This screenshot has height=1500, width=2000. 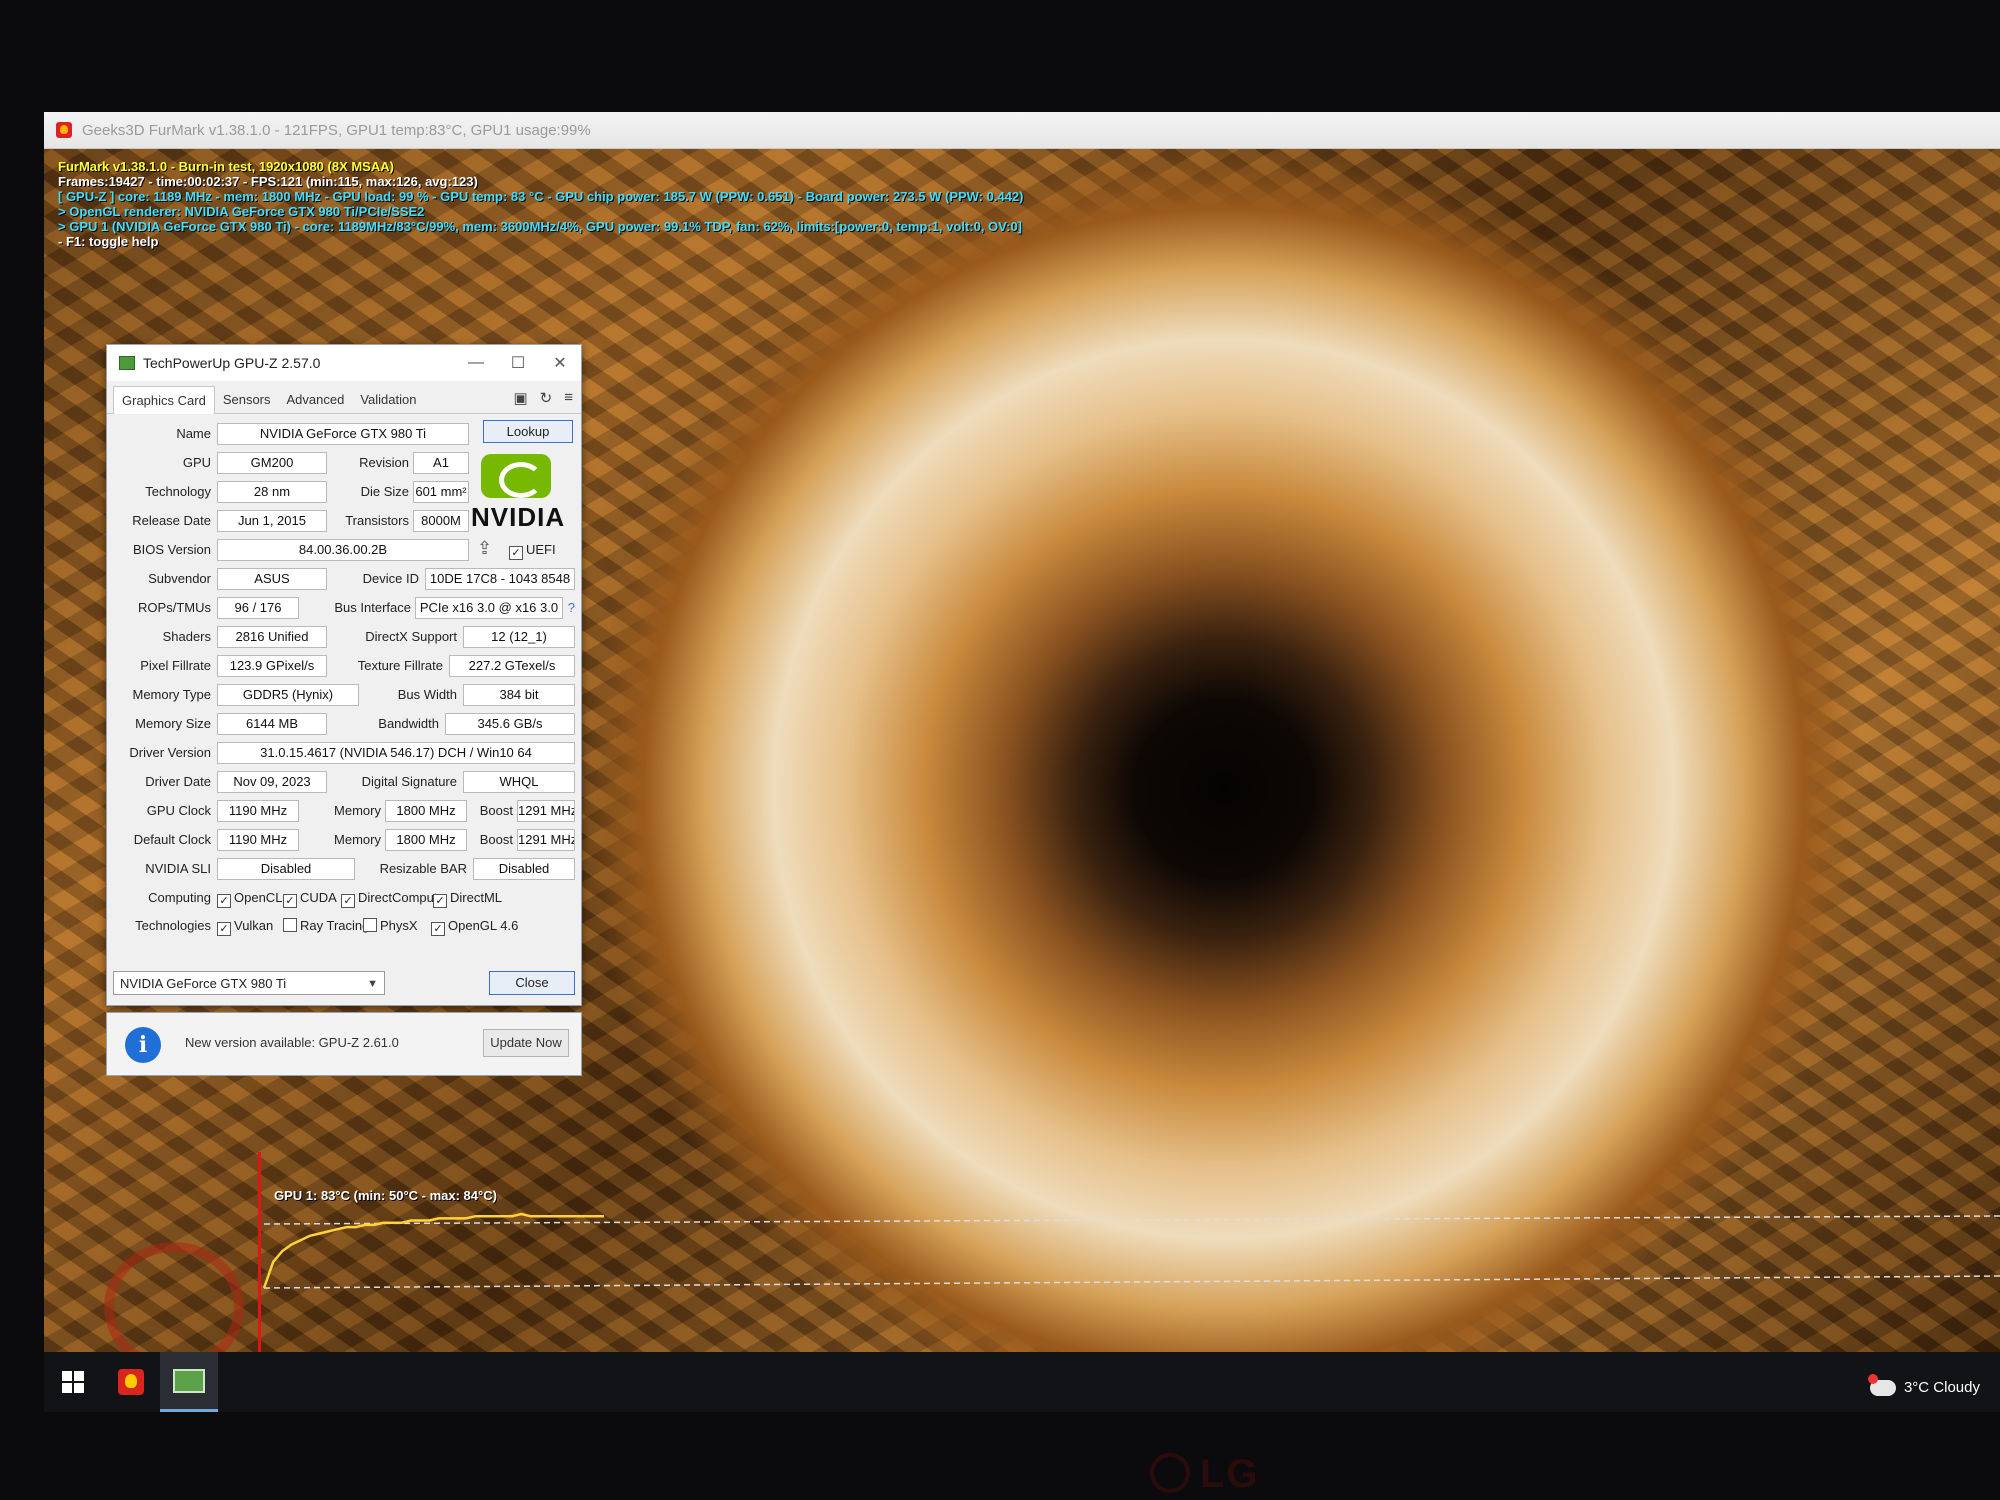 I want to click on bandwidth-value: 345.6 GB/s, so click(x=510, y=724).